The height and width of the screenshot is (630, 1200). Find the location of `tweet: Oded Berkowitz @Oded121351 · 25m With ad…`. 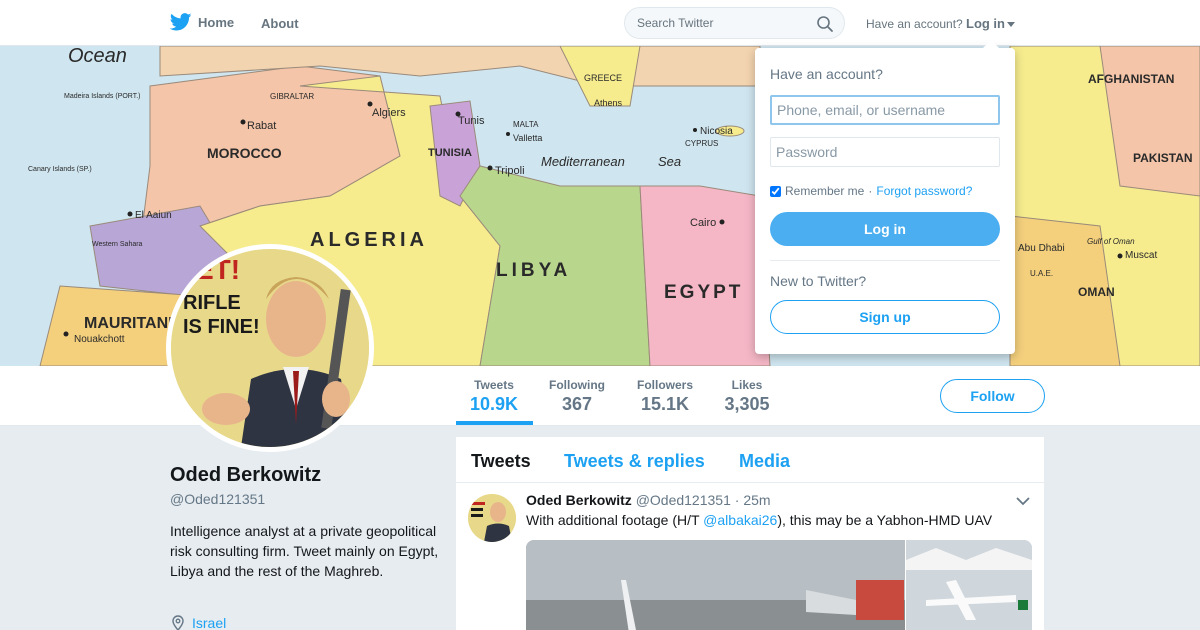

tweet: Oded Berkowitz @Oded121351 · 25m With ad… is located at coordinates (750, 557).